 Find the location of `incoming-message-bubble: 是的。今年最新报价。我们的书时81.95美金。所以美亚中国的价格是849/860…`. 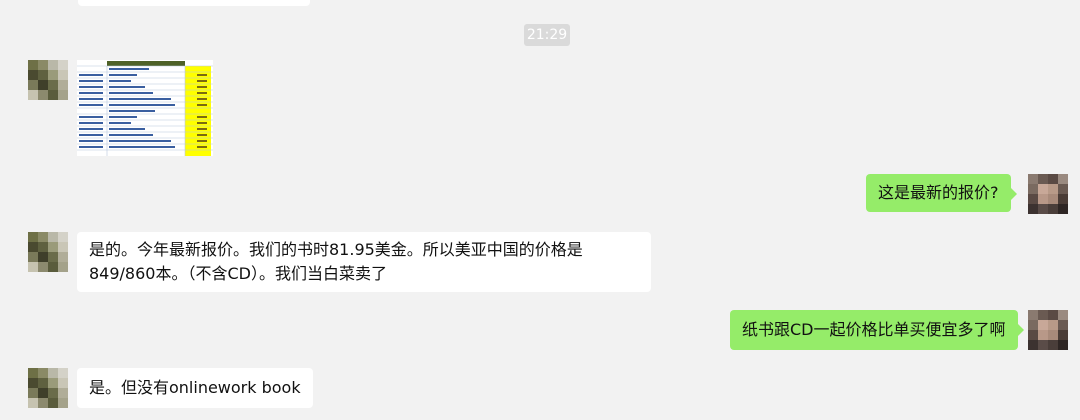

incoming-message-bubble: 是的。今年最新报价。我们的书时81.95美金。所以美亚中国的价格是849/860… is located at coordinates (364, 262).